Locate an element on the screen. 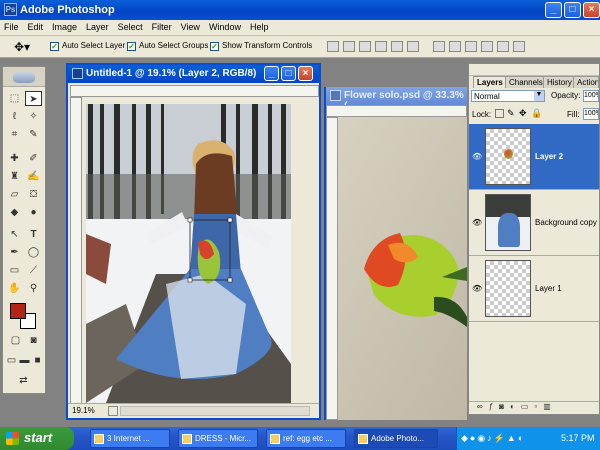 The height and width of the screenshot is (450, 600). menu-select: Select is located at coordinates (131, 26).